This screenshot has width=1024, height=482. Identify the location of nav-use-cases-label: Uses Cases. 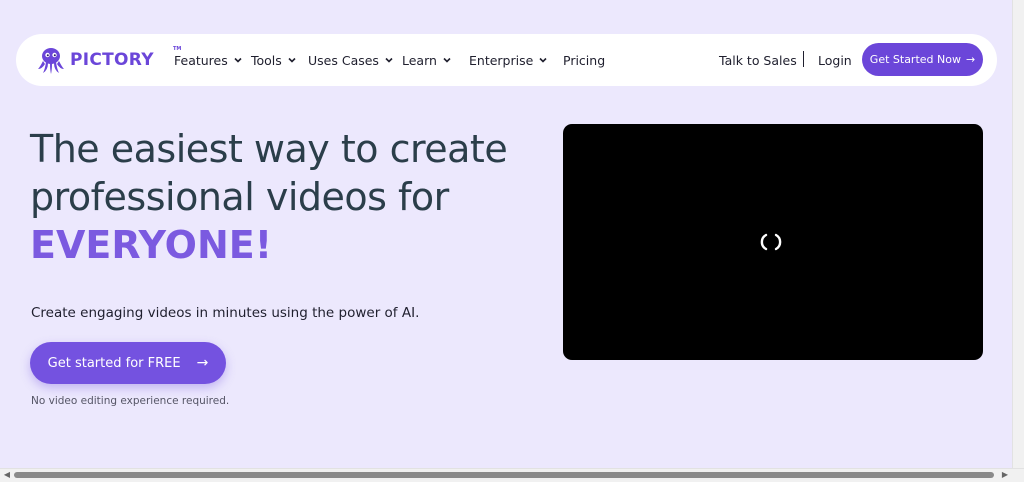
(343, 60).